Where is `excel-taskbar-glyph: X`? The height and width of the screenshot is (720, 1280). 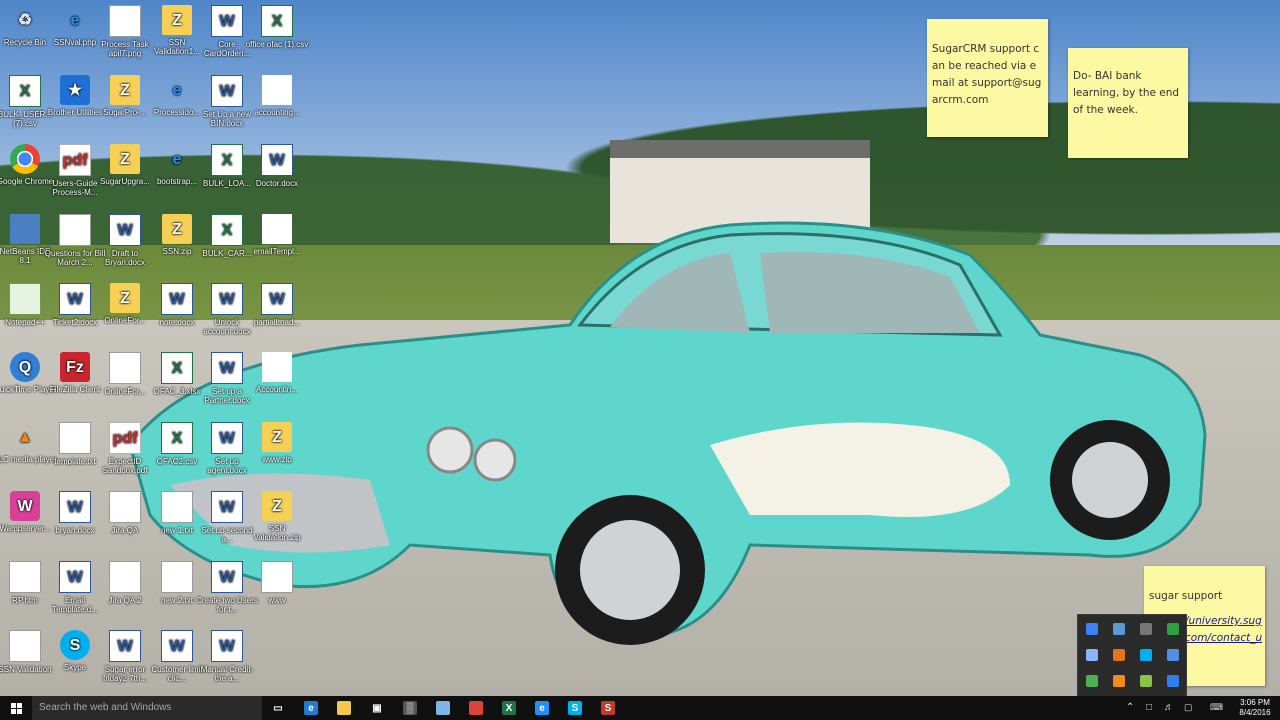
excel-taskbar-glyph: X is located at coordinates (509, 708).